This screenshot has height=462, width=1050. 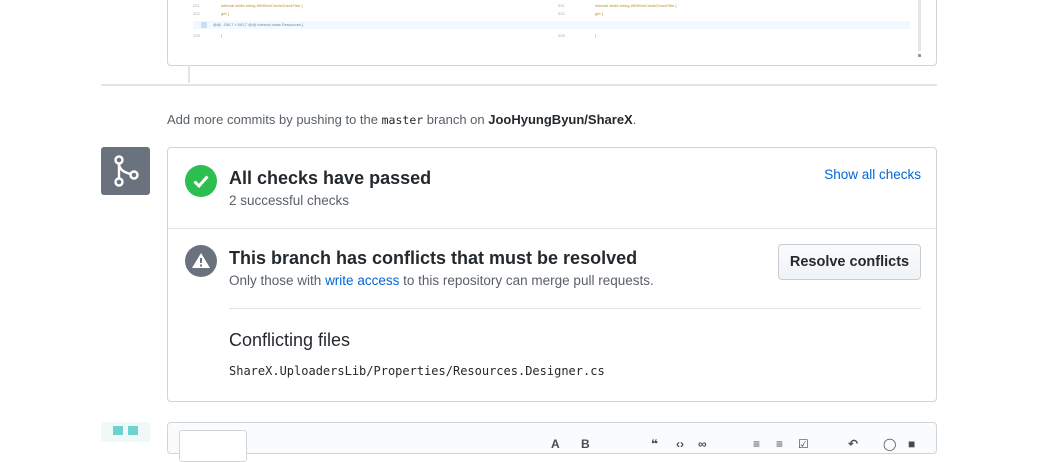 What do you see at coordinates (289, 200) in the screenshot?
I see `checks-subtitle: 2 successful checks` at bounding box center [289, 200].